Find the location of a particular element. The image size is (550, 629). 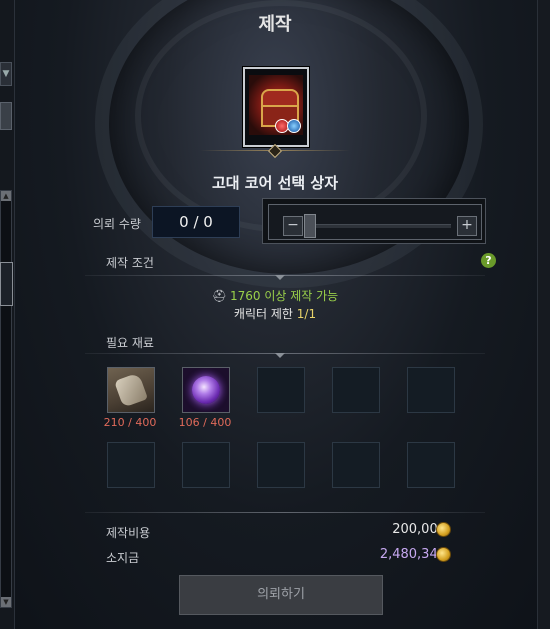

level-condition-text: 1760 이상 제작 가능 is located at coordinates (284, 296).